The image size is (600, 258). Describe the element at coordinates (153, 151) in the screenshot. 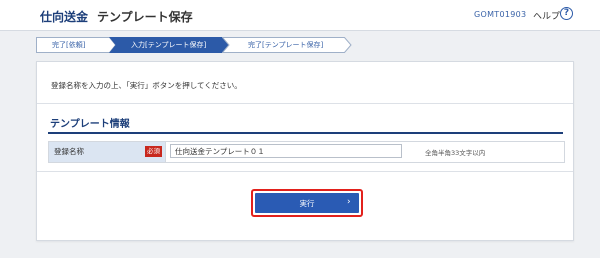

I see `required-badge: 必須` at that location.